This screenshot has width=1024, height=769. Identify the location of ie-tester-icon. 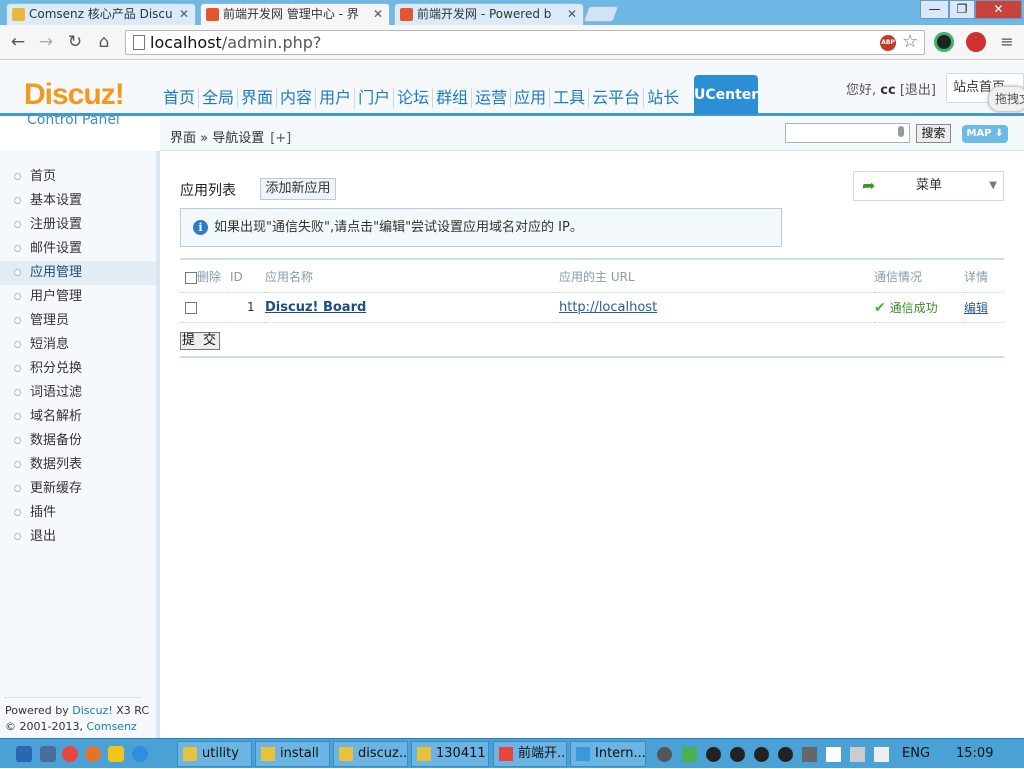
(116, 754).